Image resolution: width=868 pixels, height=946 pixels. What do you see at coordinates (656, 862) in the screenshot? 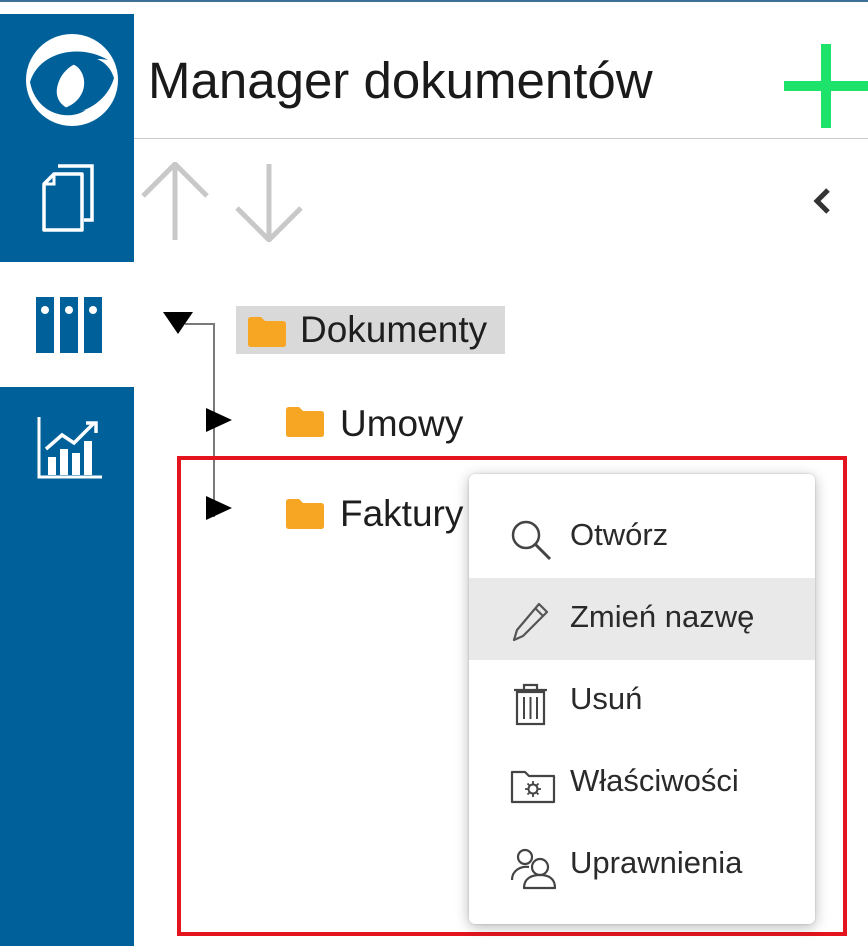
I see `menu-item-label: Uprawnienia` at bounding box center [656, 862].